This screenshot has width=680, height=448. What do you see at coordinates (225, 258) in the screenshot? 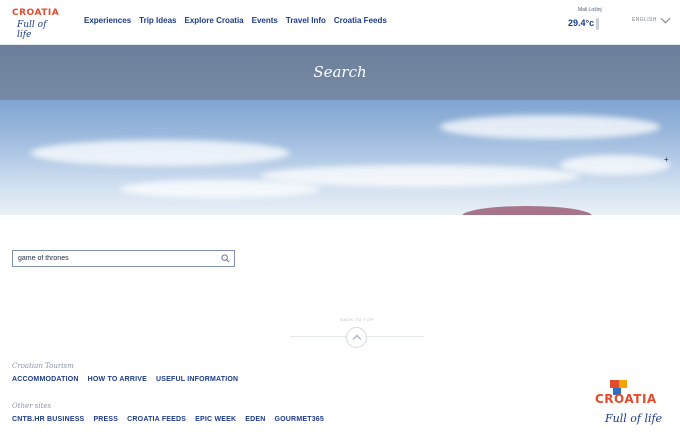
I see `search-icon` at bounding box center [225, 258].